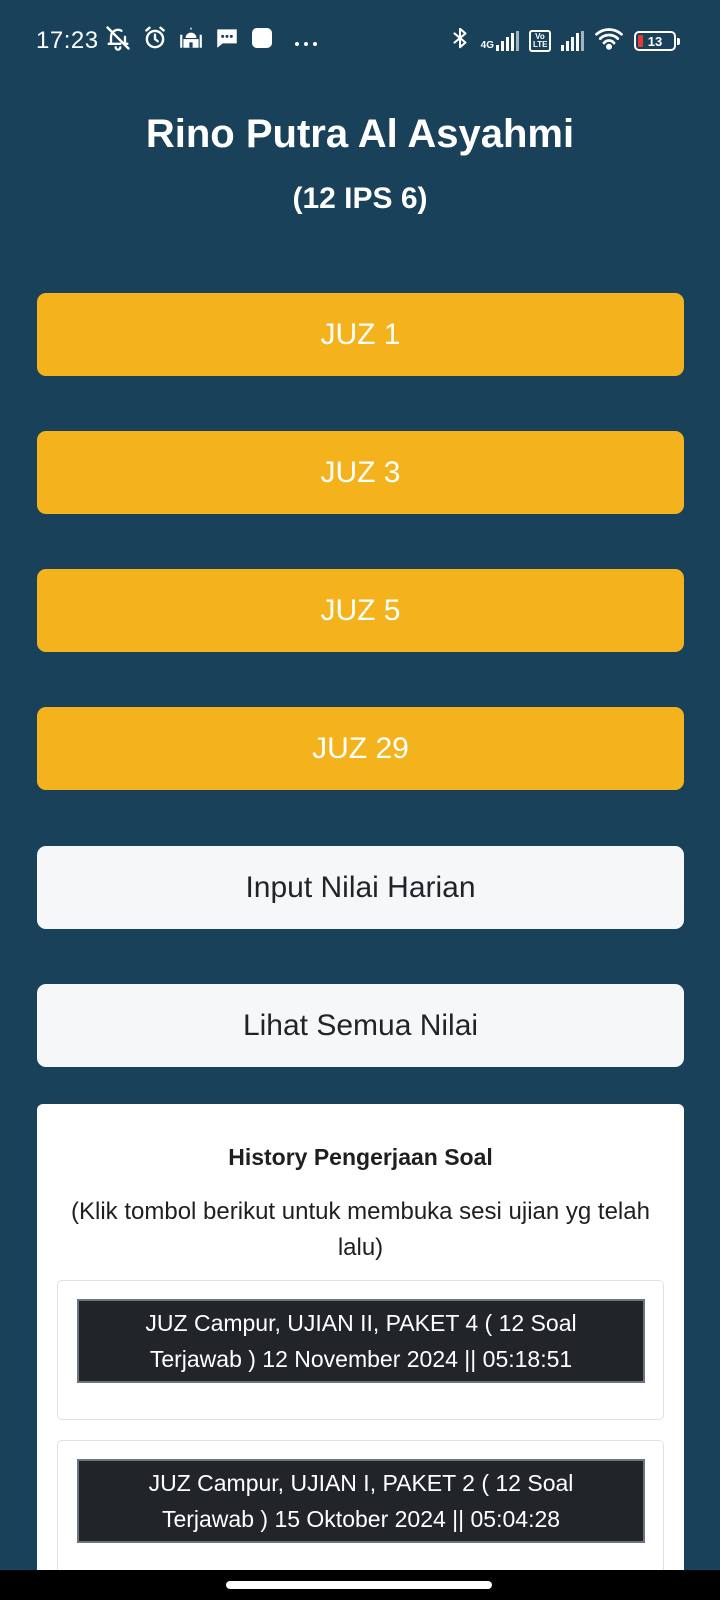 The width and height of the screenshot is (720, 1600). What do you see at coordinates (500, 41) in the screenshot?
I see `signal-icon: 4G` at bounding box center [500, 41].